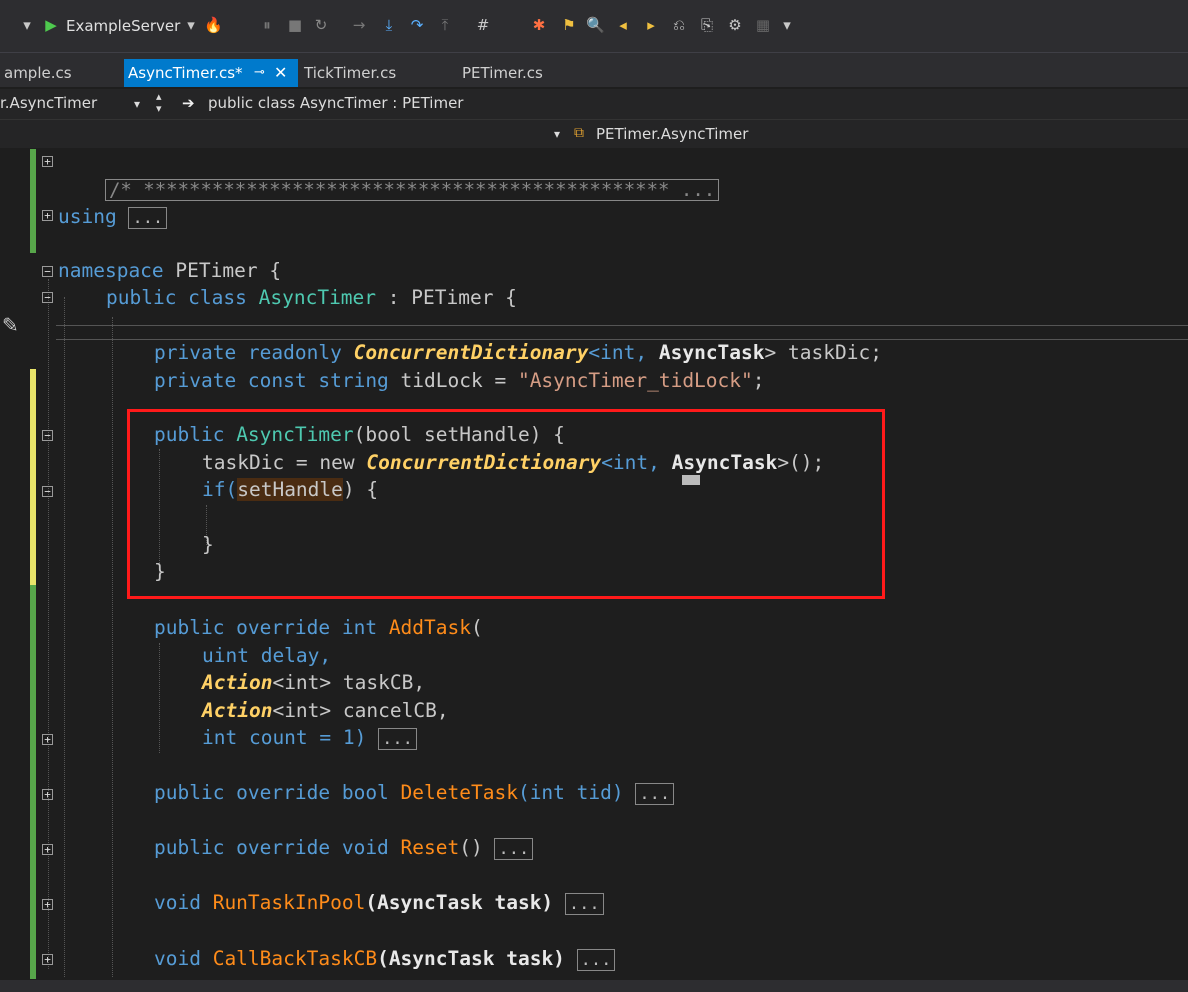 The height and width of the screenshot is (992, 1188). I want to click on member-dropdown: public class AsyncTimer : PETimer, so click(335, 103).